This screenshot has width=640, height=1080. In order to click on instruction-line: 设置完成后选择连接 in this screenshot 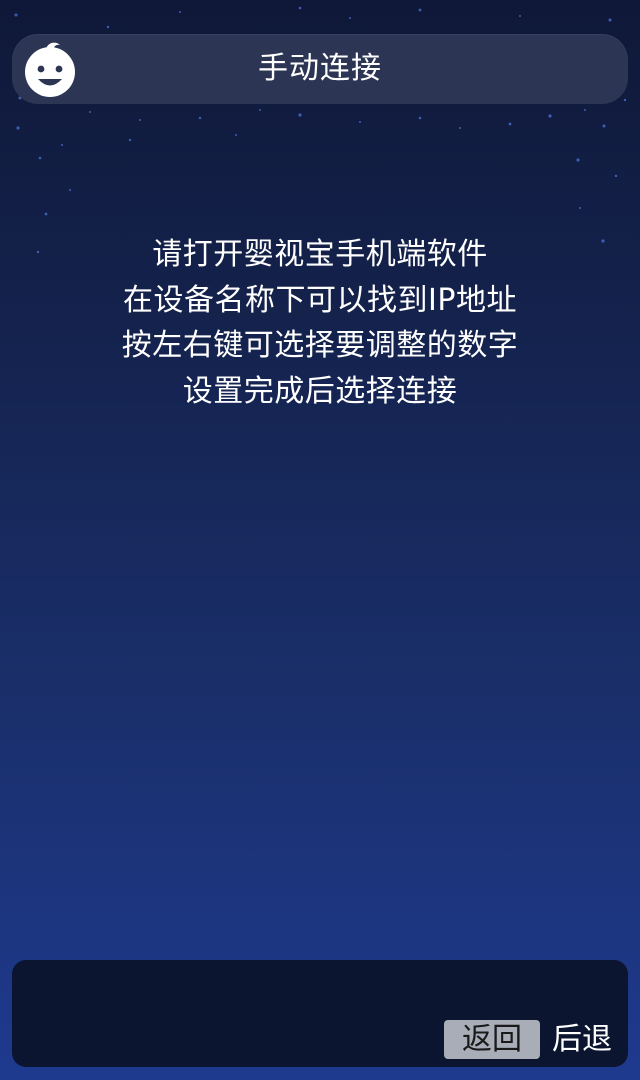, I will do `click(320, 391)`.